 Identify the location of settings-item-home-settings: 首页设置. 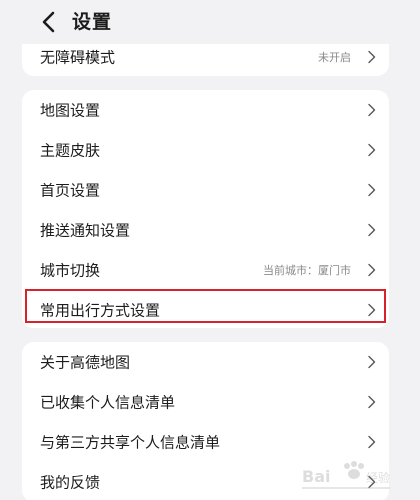
(205, 190).